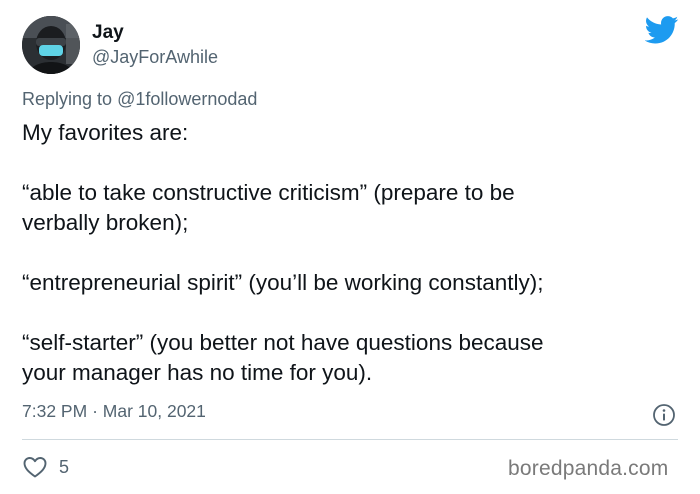 Image resolution: width=700 pixels, height=494 pixels. I want to click on avatar-image, so click(51, 45).